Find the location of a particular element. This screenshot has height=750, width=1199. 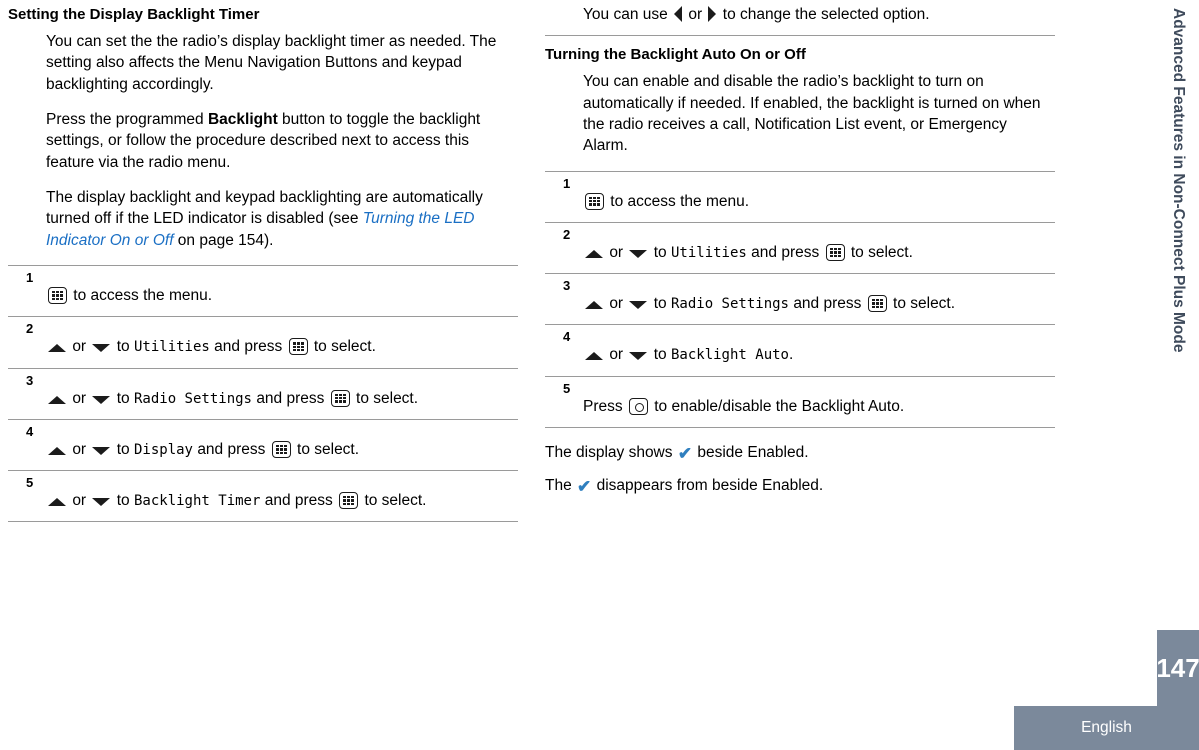

right-step-3-to: to is located at coordinates (660, 304).